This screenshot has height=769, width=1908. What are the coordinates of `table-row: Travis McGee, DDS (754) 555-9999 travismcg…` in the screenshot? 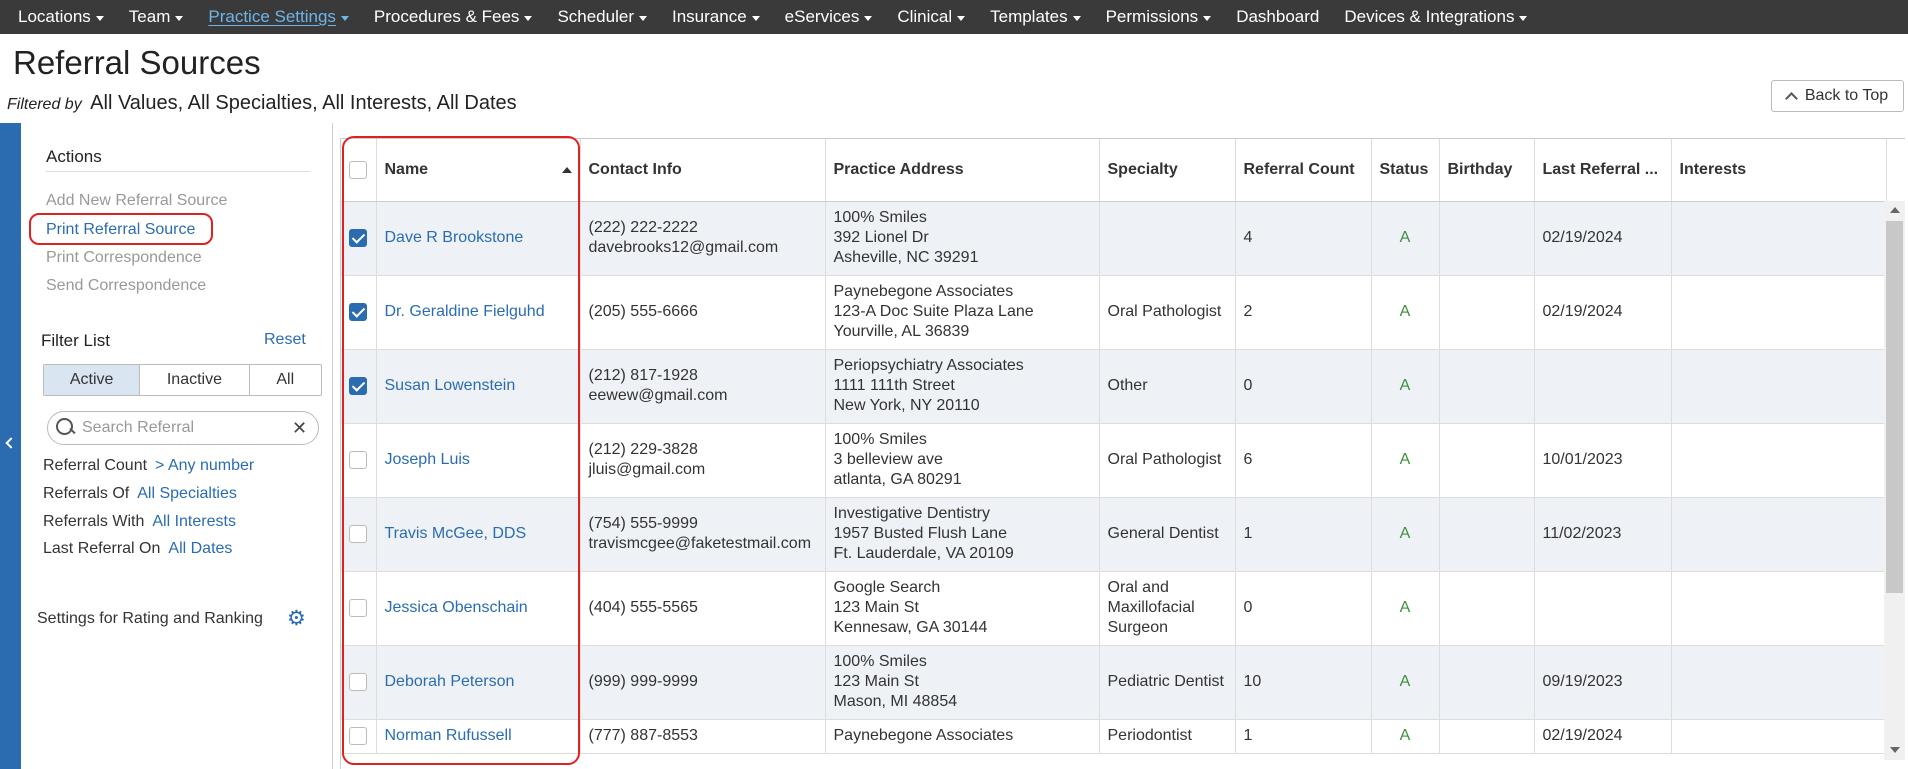 It's located at (1114, 534).